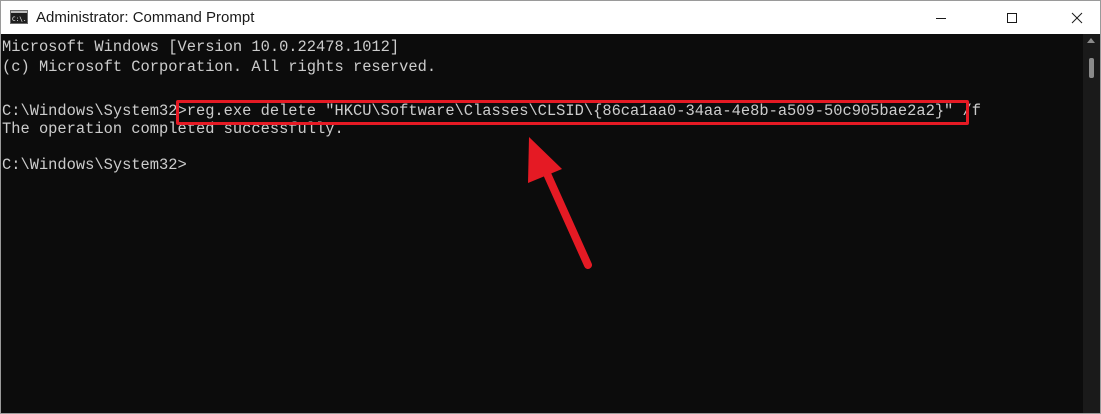 The width and height of the screenshot is (1101, 414). Describe the element at coordinates (145, 17) in the screenshot. I see `window-title: Administrator: Command Prompt` at that location.